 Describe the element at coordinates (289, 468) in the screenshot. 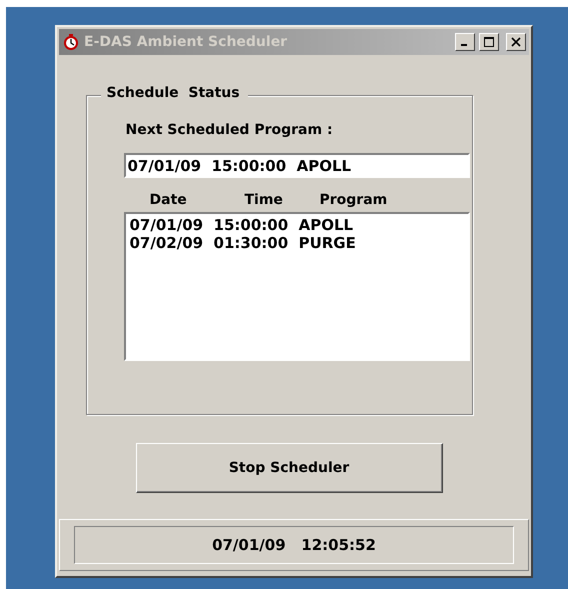

I see `stop-button: Stop Scheduler` at that location.